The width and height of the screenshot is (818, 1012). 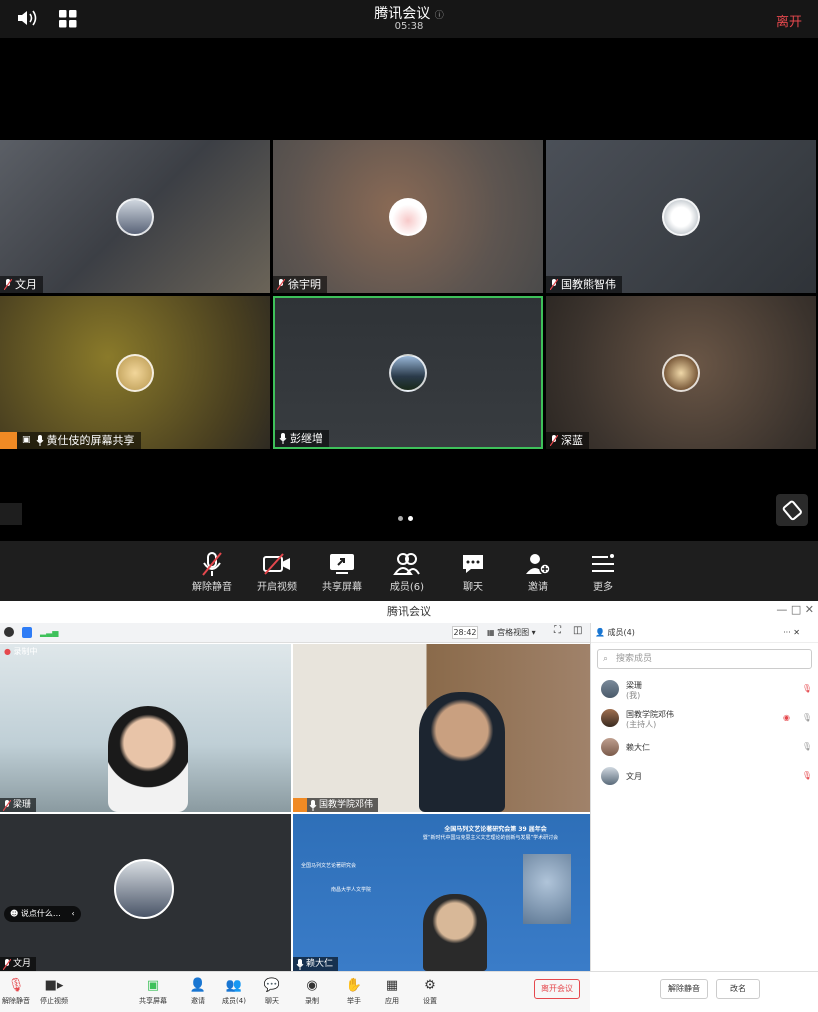 What do you see at coordinates (145, 892) in the screenshot?
I see `video-tile: ☻ 说点什么… ‹ 文月` at bounding box center [145, 892].